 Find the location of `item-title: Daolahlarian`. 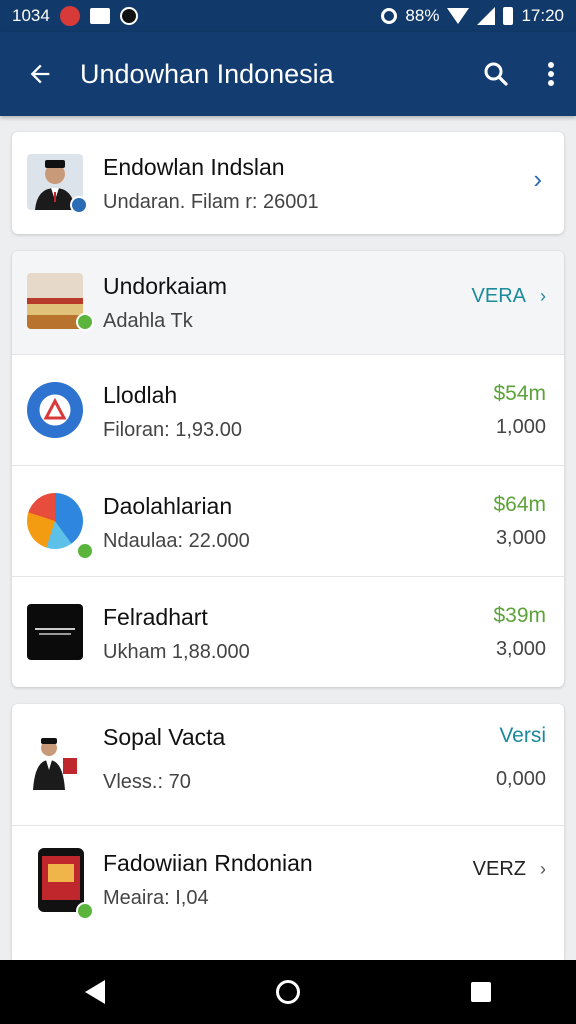

item-title: Daolahlarian is located at coordinates (168, 506).